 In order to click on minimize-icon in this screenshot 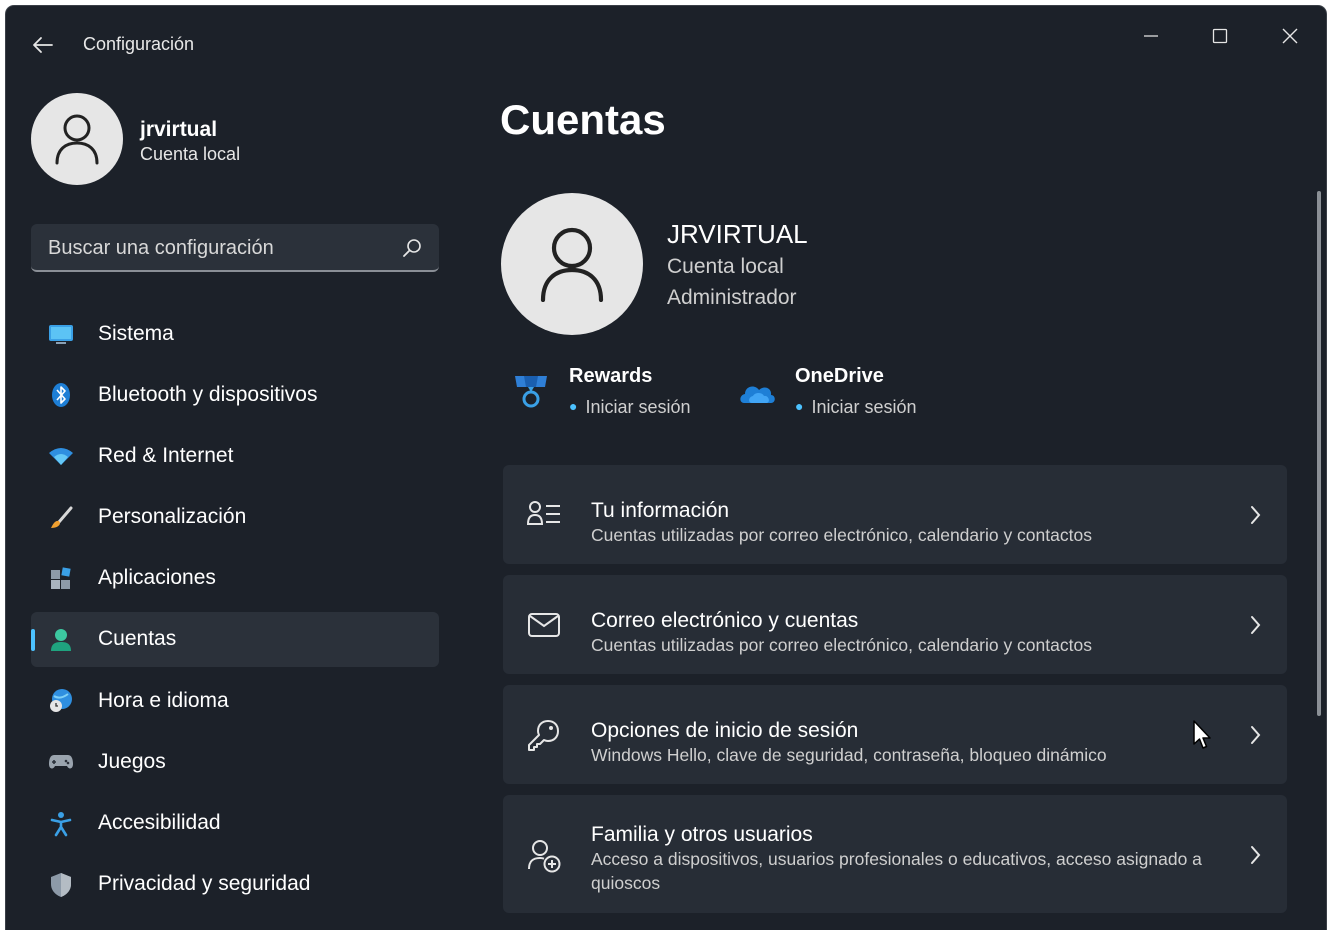, I will do `click(1151, 36)`.